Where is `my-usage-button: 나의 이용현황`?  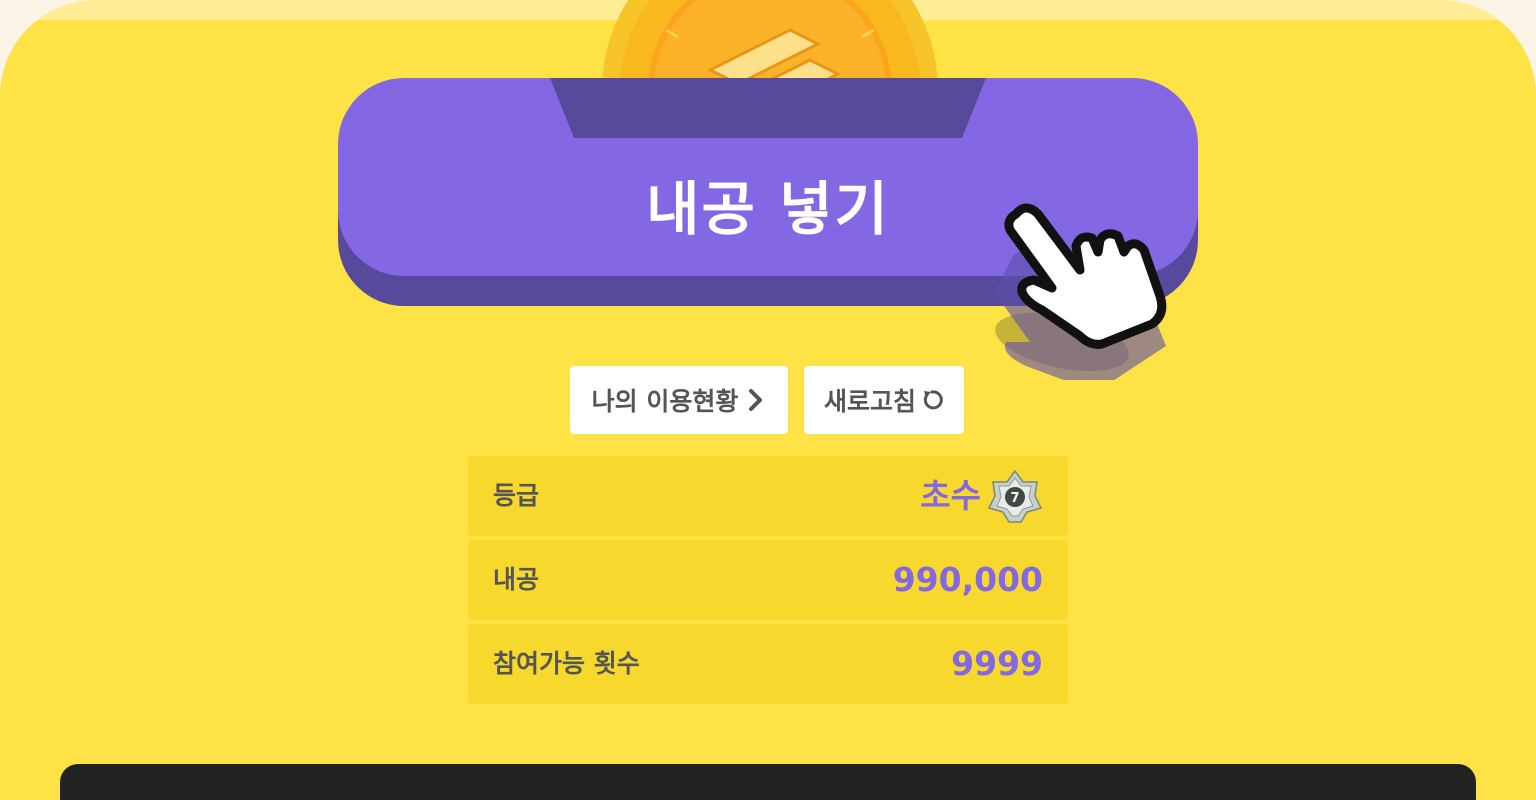 my-usage-button: 나의 이용현황 is located at coordinates (679, 400).